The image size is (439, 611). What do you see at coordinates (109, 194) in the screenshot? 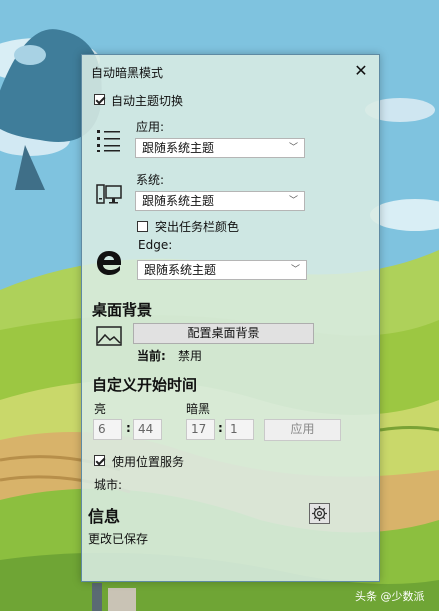
I see `monitor-icon` at bounding box center [109, 194].